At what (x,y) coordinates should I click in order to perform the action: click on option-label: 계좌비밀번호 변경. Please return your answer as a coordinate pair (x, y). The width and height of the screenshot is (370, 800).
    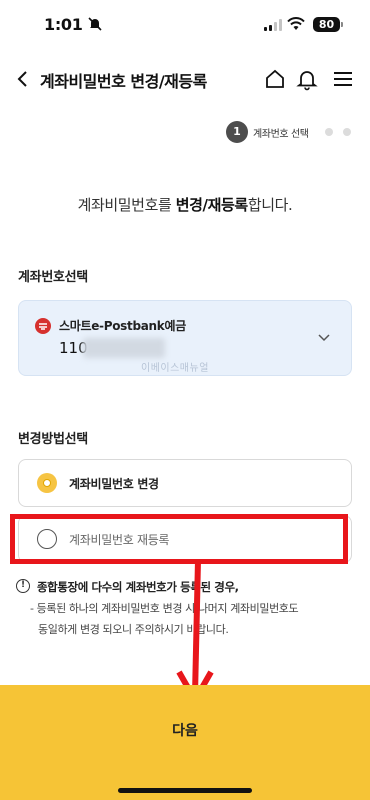
    Looking at the image, I should click on (114, 484).